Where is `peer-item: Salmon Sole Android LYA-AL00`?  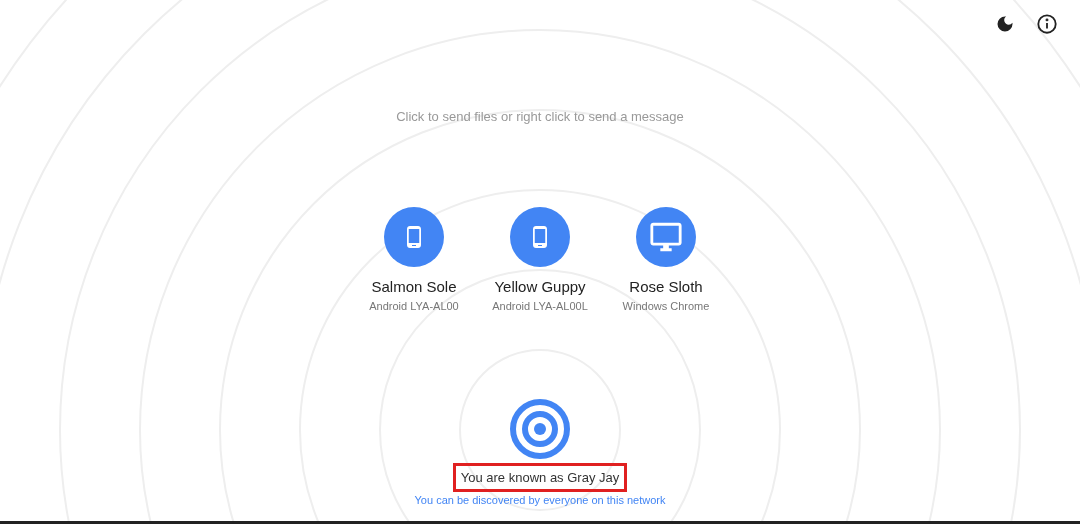
peer-item: Salmon Sole Android LYA-AL00 is located at coordinates (414, 260).